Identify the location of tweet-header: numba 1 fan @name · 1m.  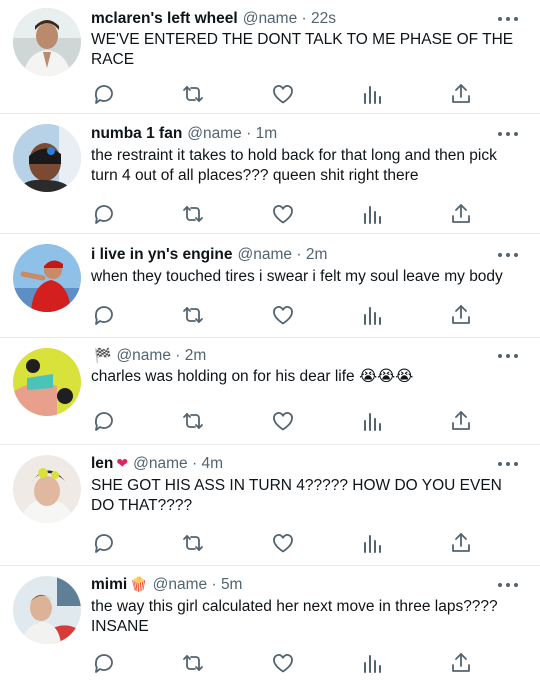
(285, 134).